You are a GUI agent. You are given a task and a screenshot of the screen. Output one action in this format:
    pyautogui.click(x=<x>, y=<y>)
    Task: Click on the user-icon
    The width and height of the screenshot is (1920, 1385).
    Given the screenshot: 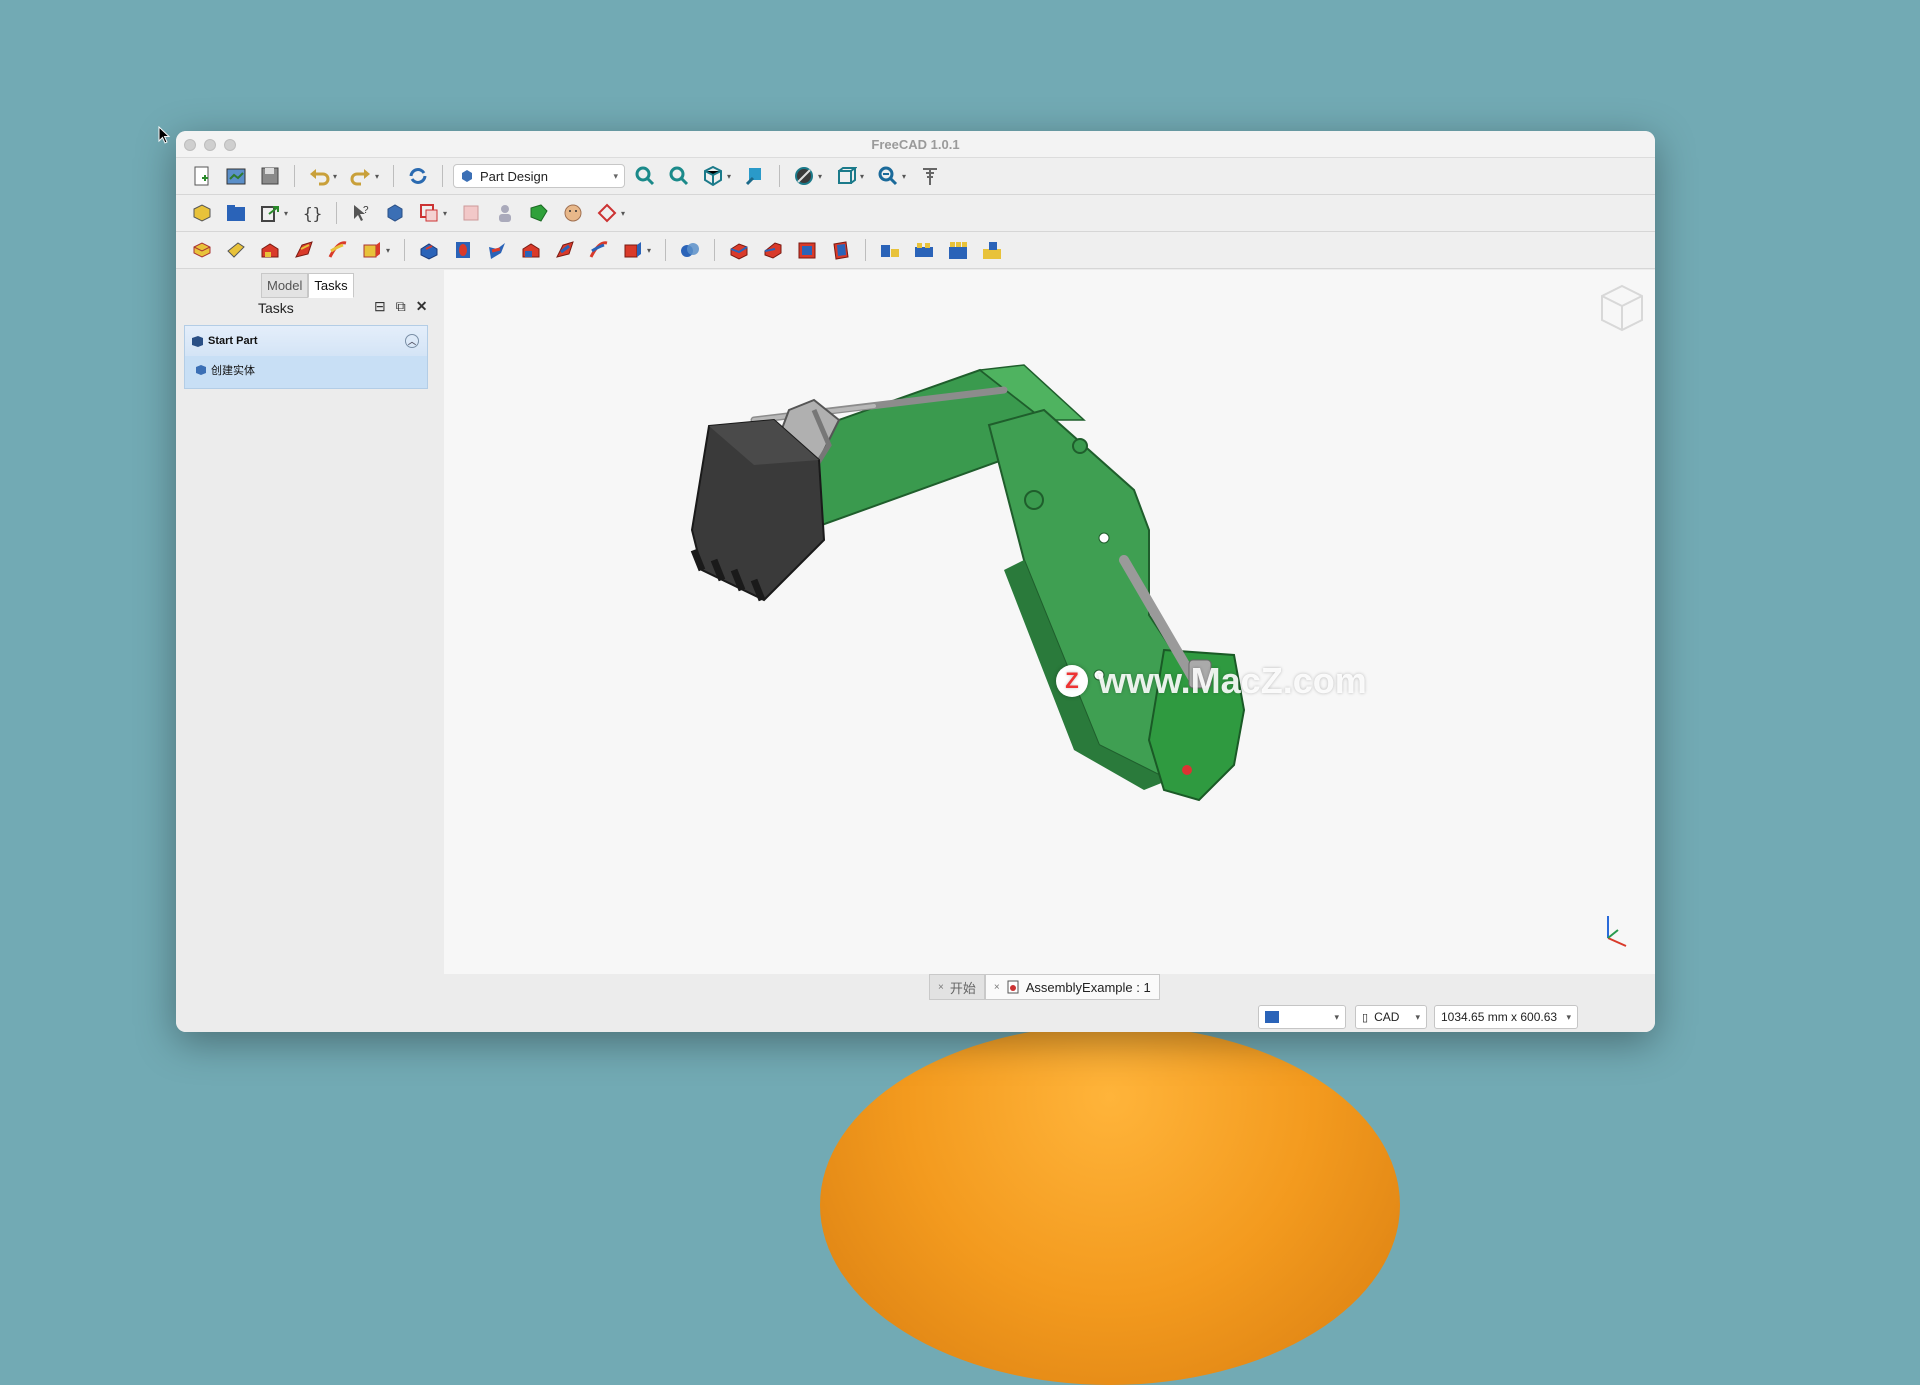 What is the action you would take?
    pyautogui.click(x=505, y=213)
    